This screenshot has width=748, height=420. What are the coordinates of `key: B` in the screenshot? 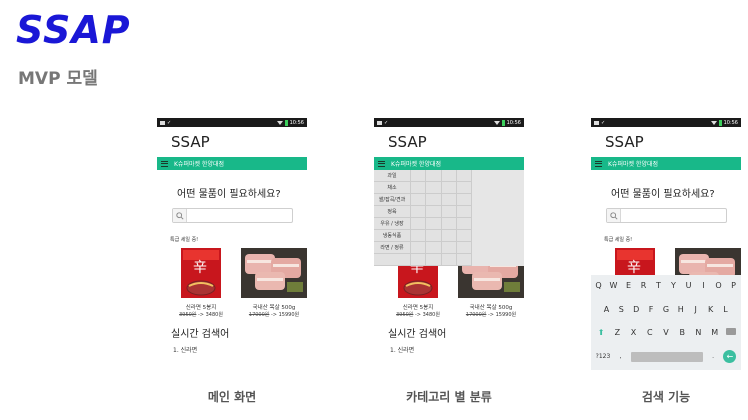 It's located at (682, 332).